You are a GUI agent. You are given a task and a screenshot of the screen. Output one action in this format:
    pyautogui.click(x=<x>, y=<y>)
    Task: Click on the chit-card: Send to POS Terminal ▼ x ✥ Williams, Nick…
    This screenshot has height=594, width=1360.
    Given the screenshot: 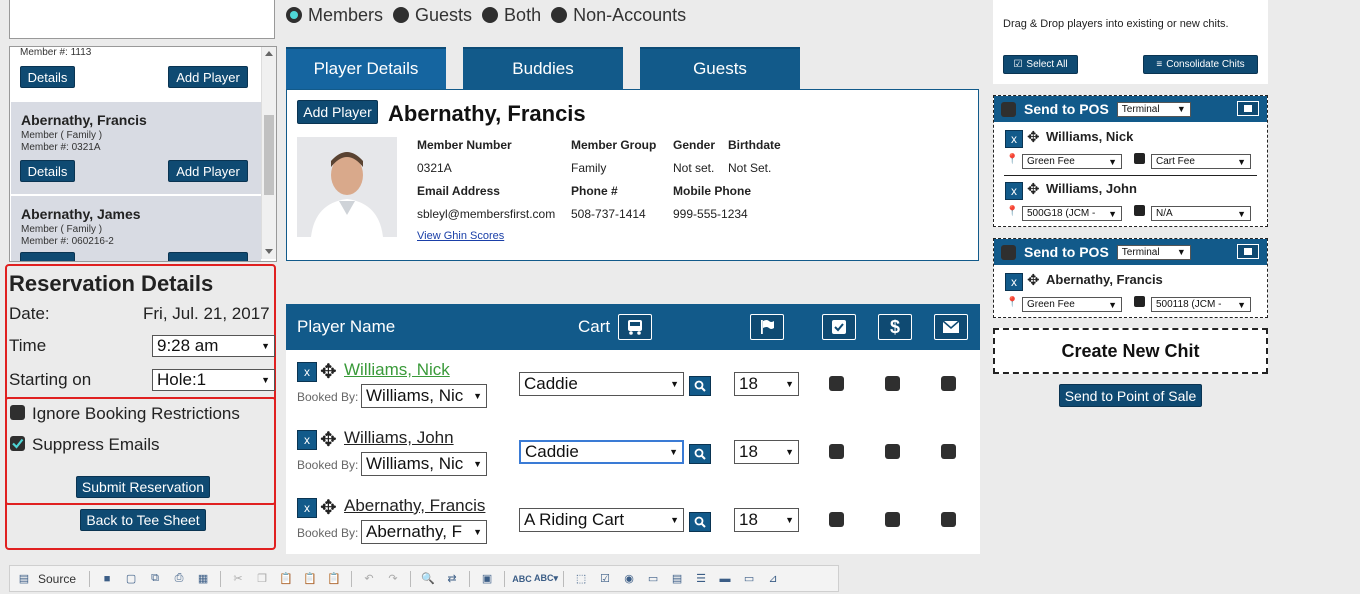 What is the action you would take?
    pyautogui.click(x=1130, y=161)
    